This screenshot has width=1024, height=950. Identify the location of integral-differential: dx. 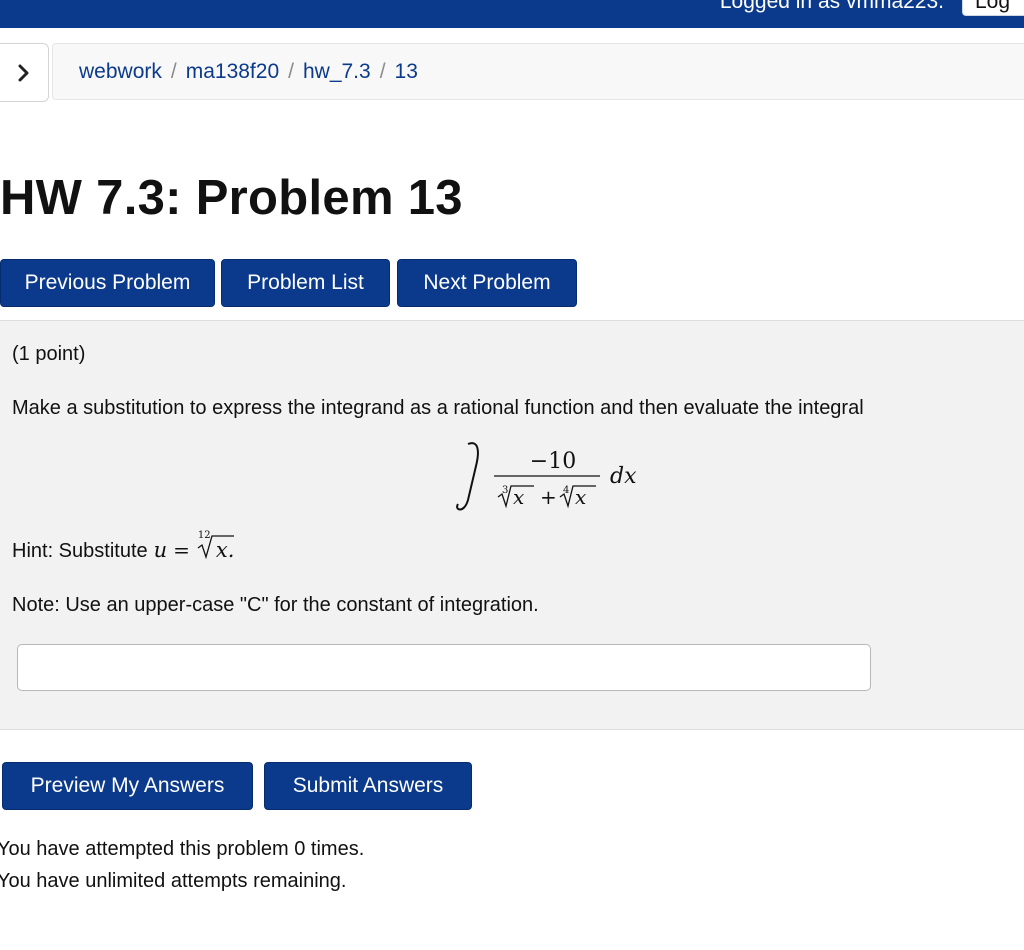
(623, 476).